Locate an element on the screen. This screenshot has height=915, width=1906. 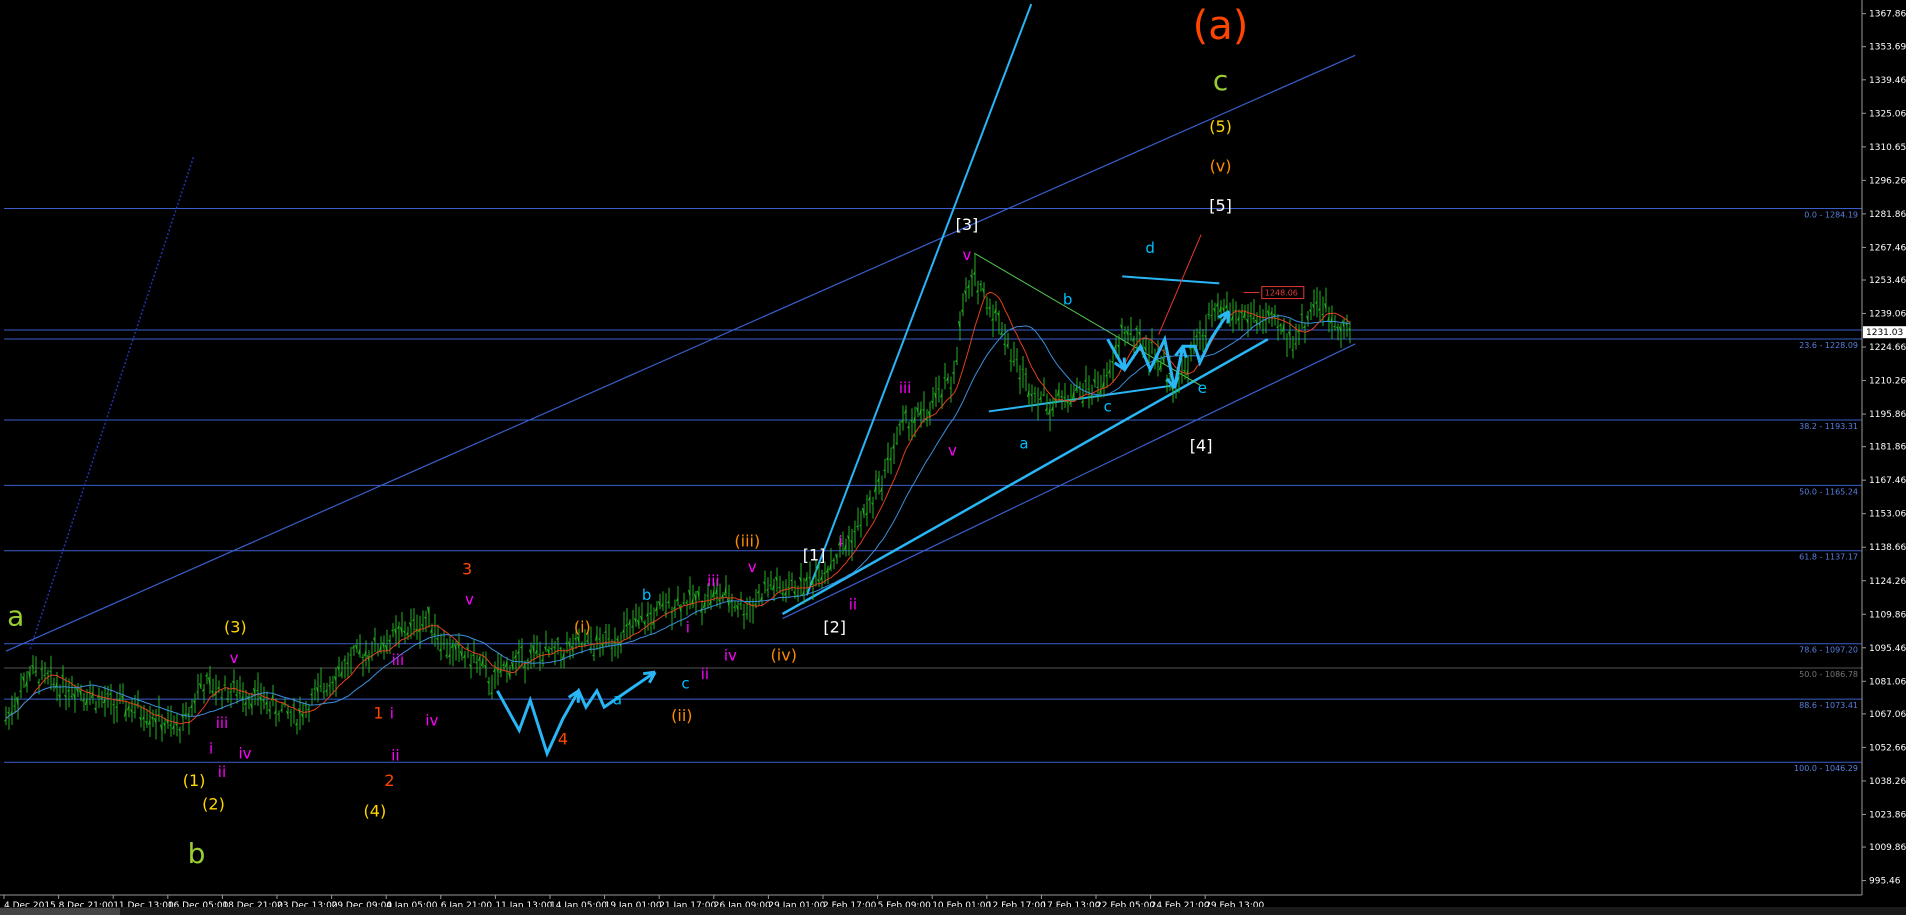
wave-label: e is located at coordinates (1202, 388).